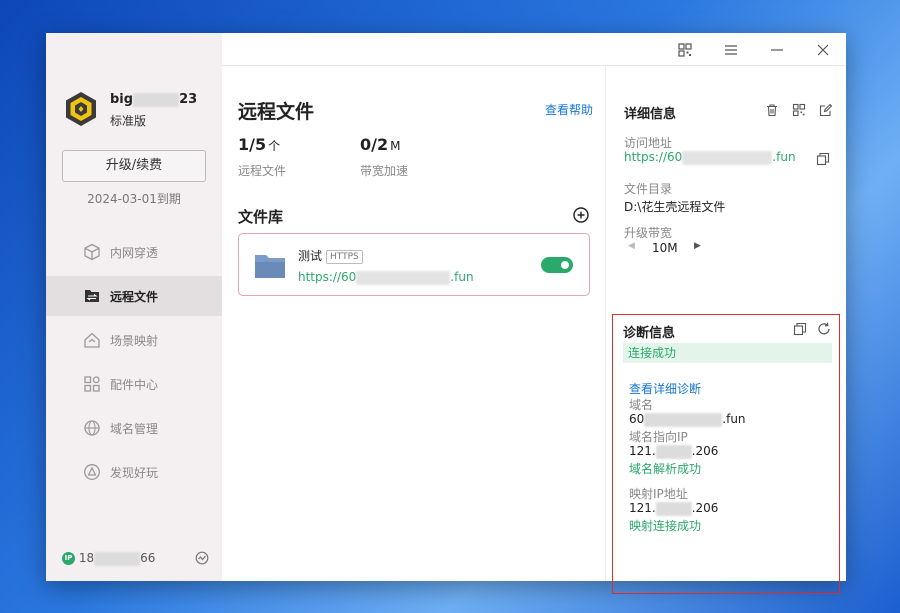  Describe the element at coordinates (117, 558) in the screenshot. I see `redacted-ip` at that location.